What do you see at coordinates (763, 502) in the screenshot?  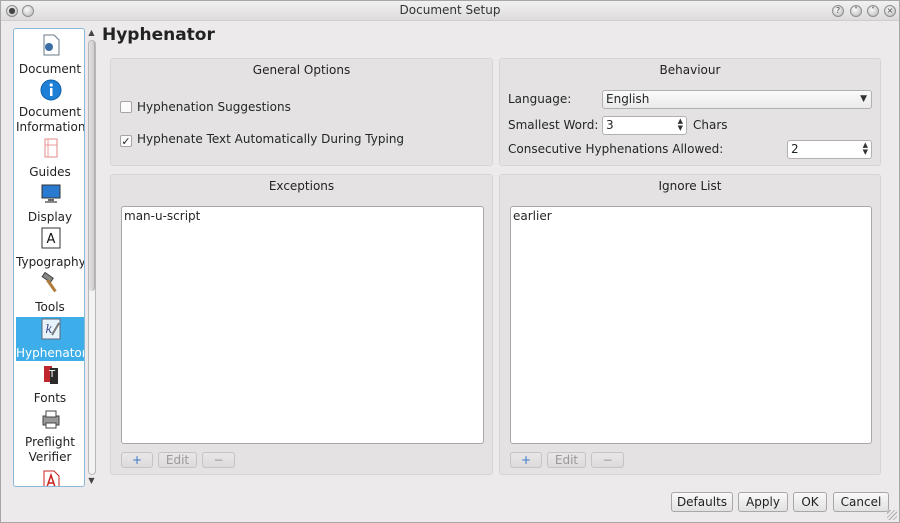 I see `apply-button: Apply` at bounding box center [763, 502].